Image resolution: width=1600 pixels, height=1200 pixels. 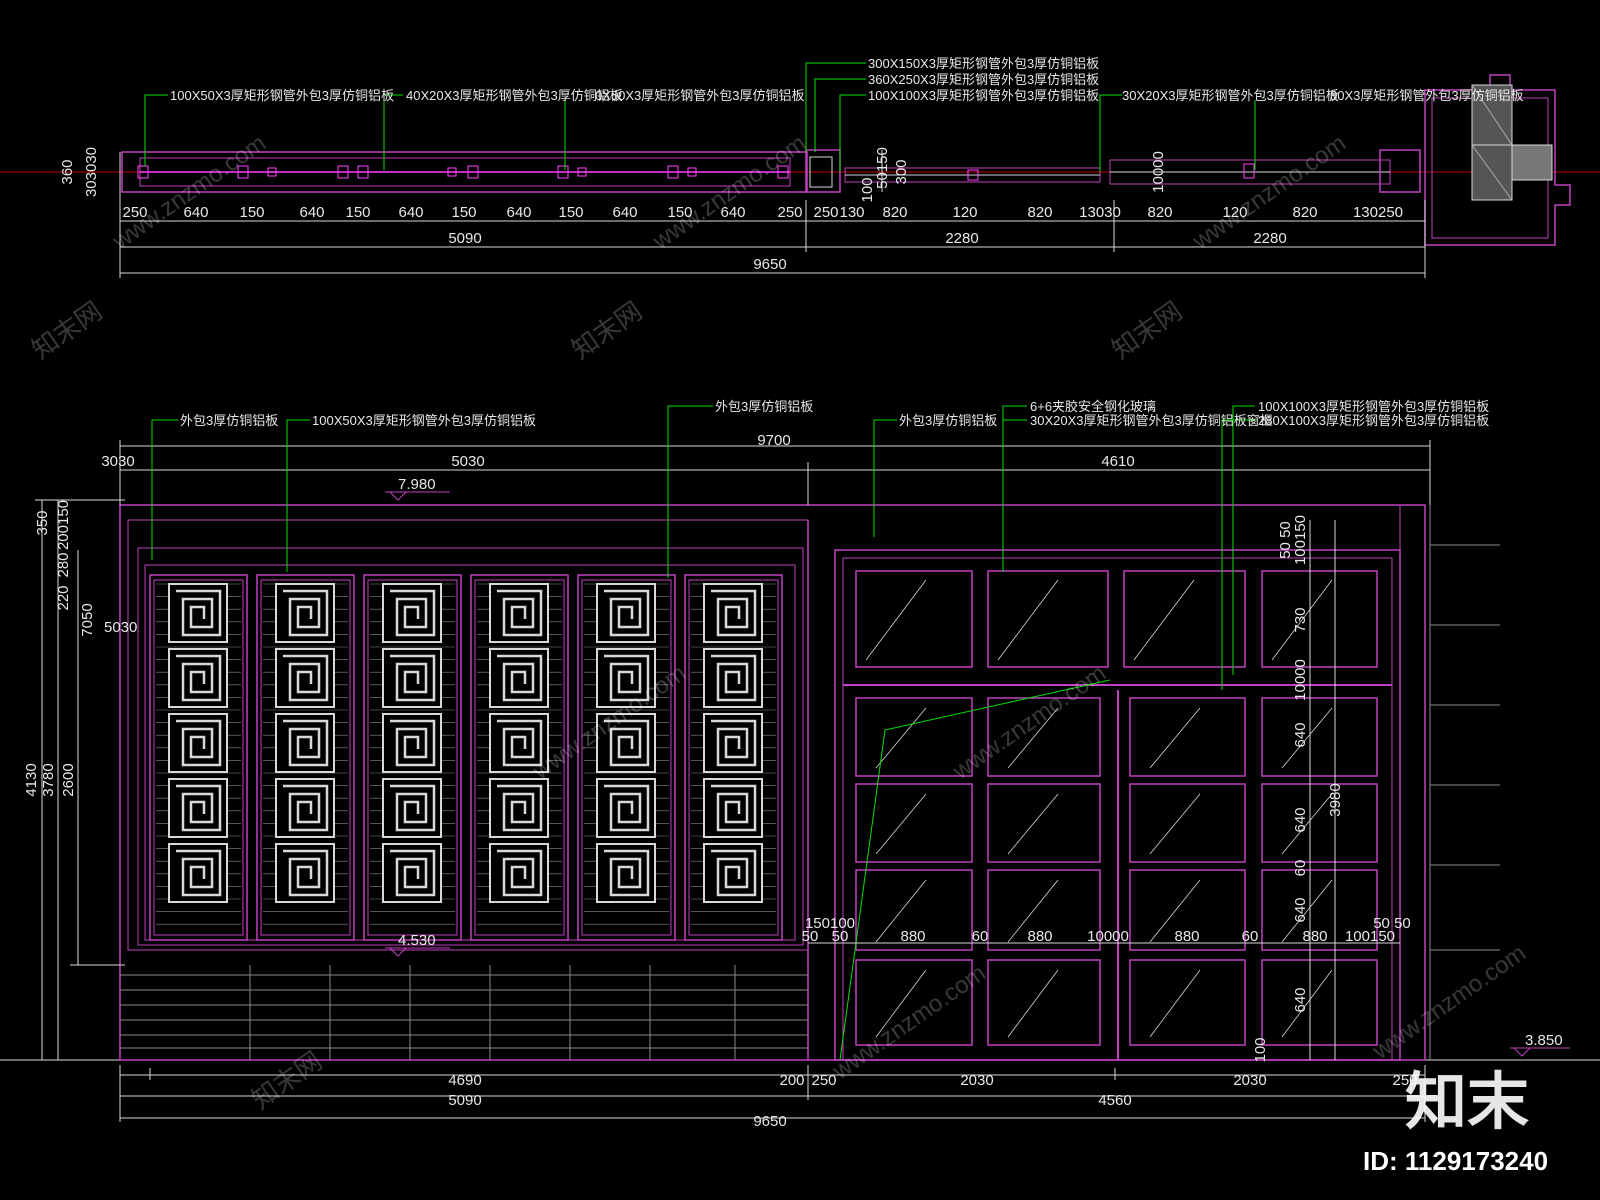 I want to click on elev-dim: 5030, so click(x=467, y=461).